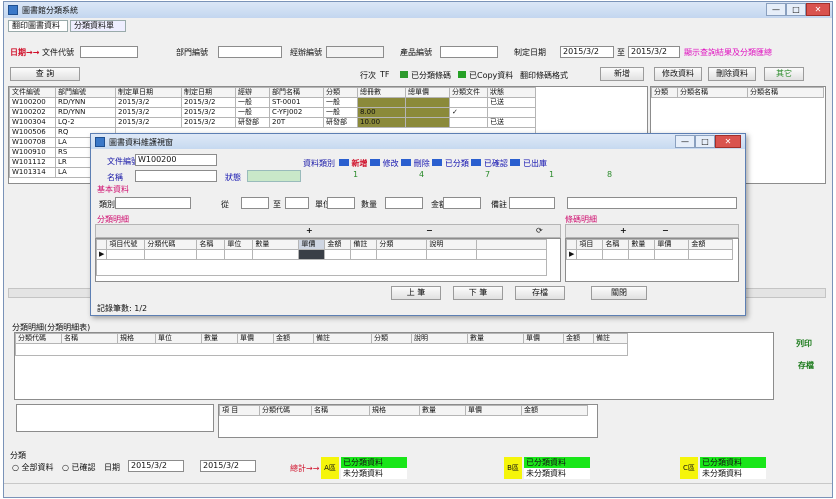 This screenshot has height=499, width=836. What do you see at coordinates (806, 365) in the screenshot?
I see `save-detail-button: 存檔` at bounding box center [806, 365].